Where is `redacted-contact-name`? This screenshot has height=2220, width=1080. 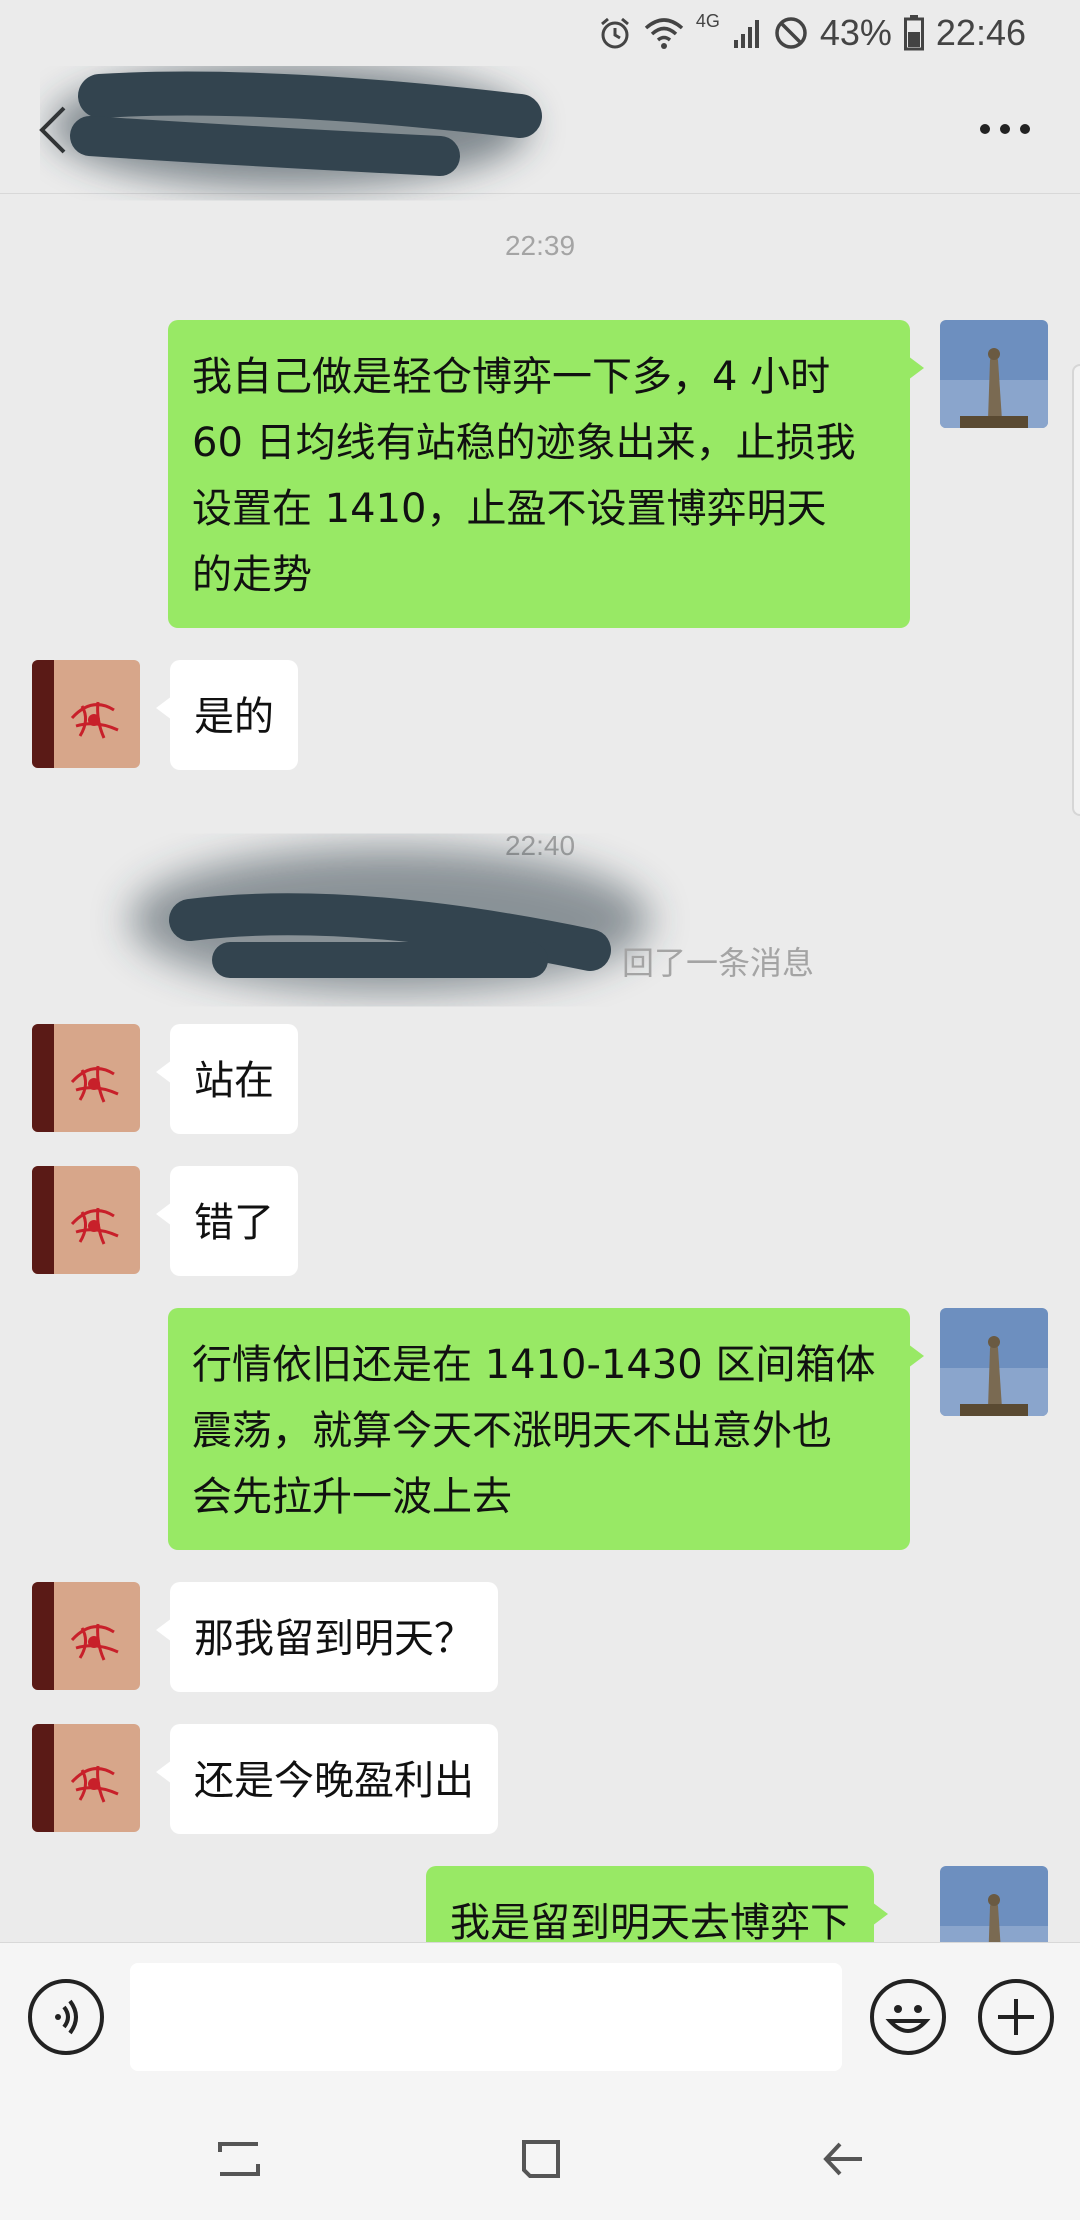
redacted-contact-name is located at coordinates (296, 127).